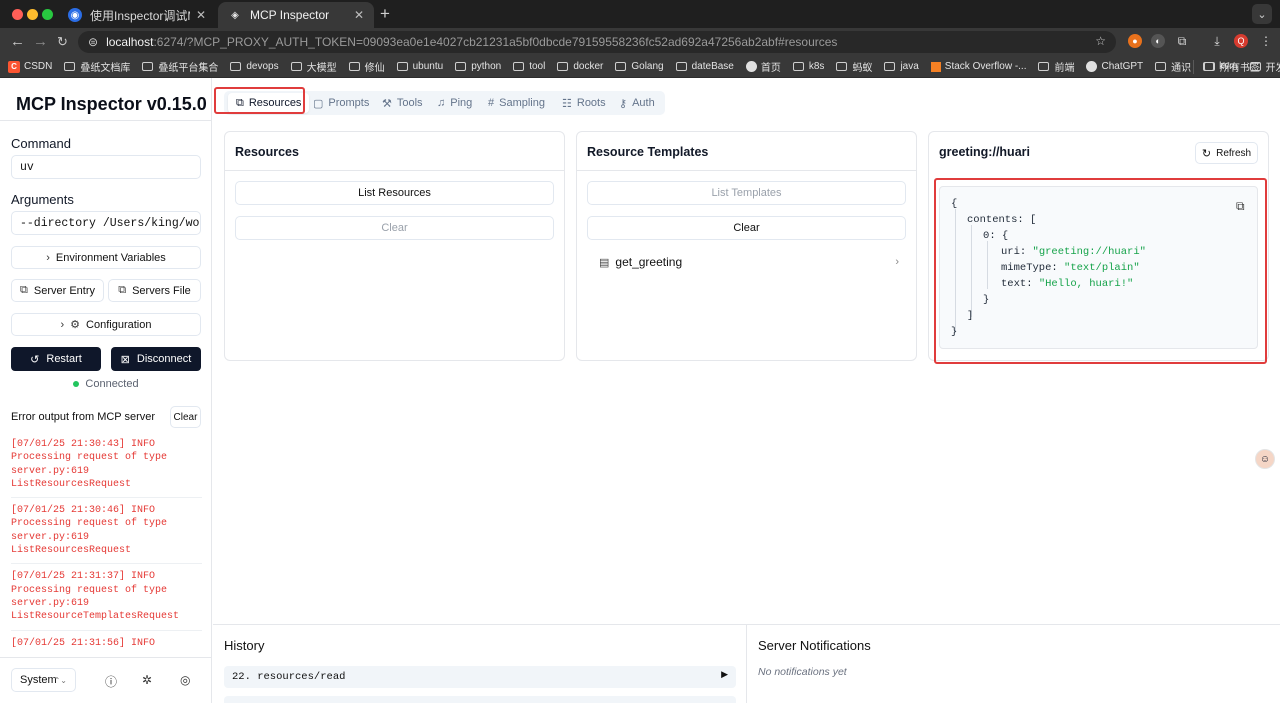 The image size is (1280, 703). Describe the element at coordinates (419, 66) in the screenshot. I see `bookmark-folder: ubuntu` at that location.